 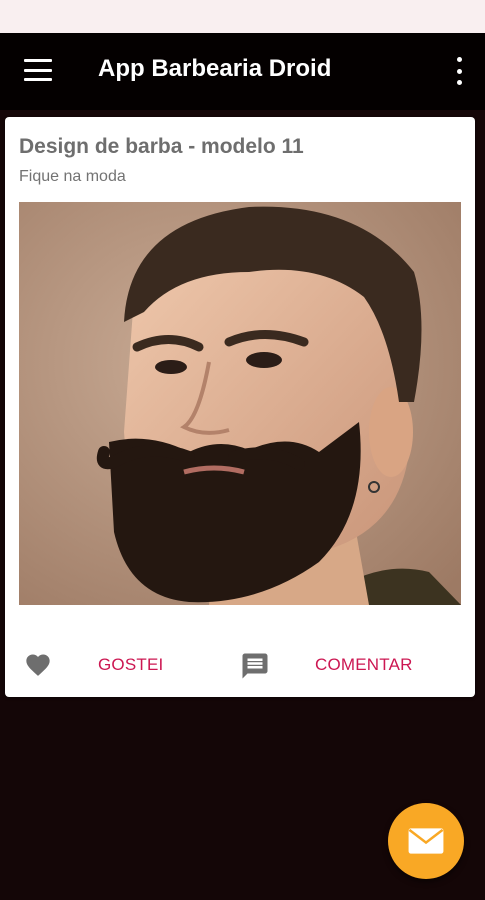 I want to click on card-title: Design de barba - modelo 11, so click(x=161, y=146).